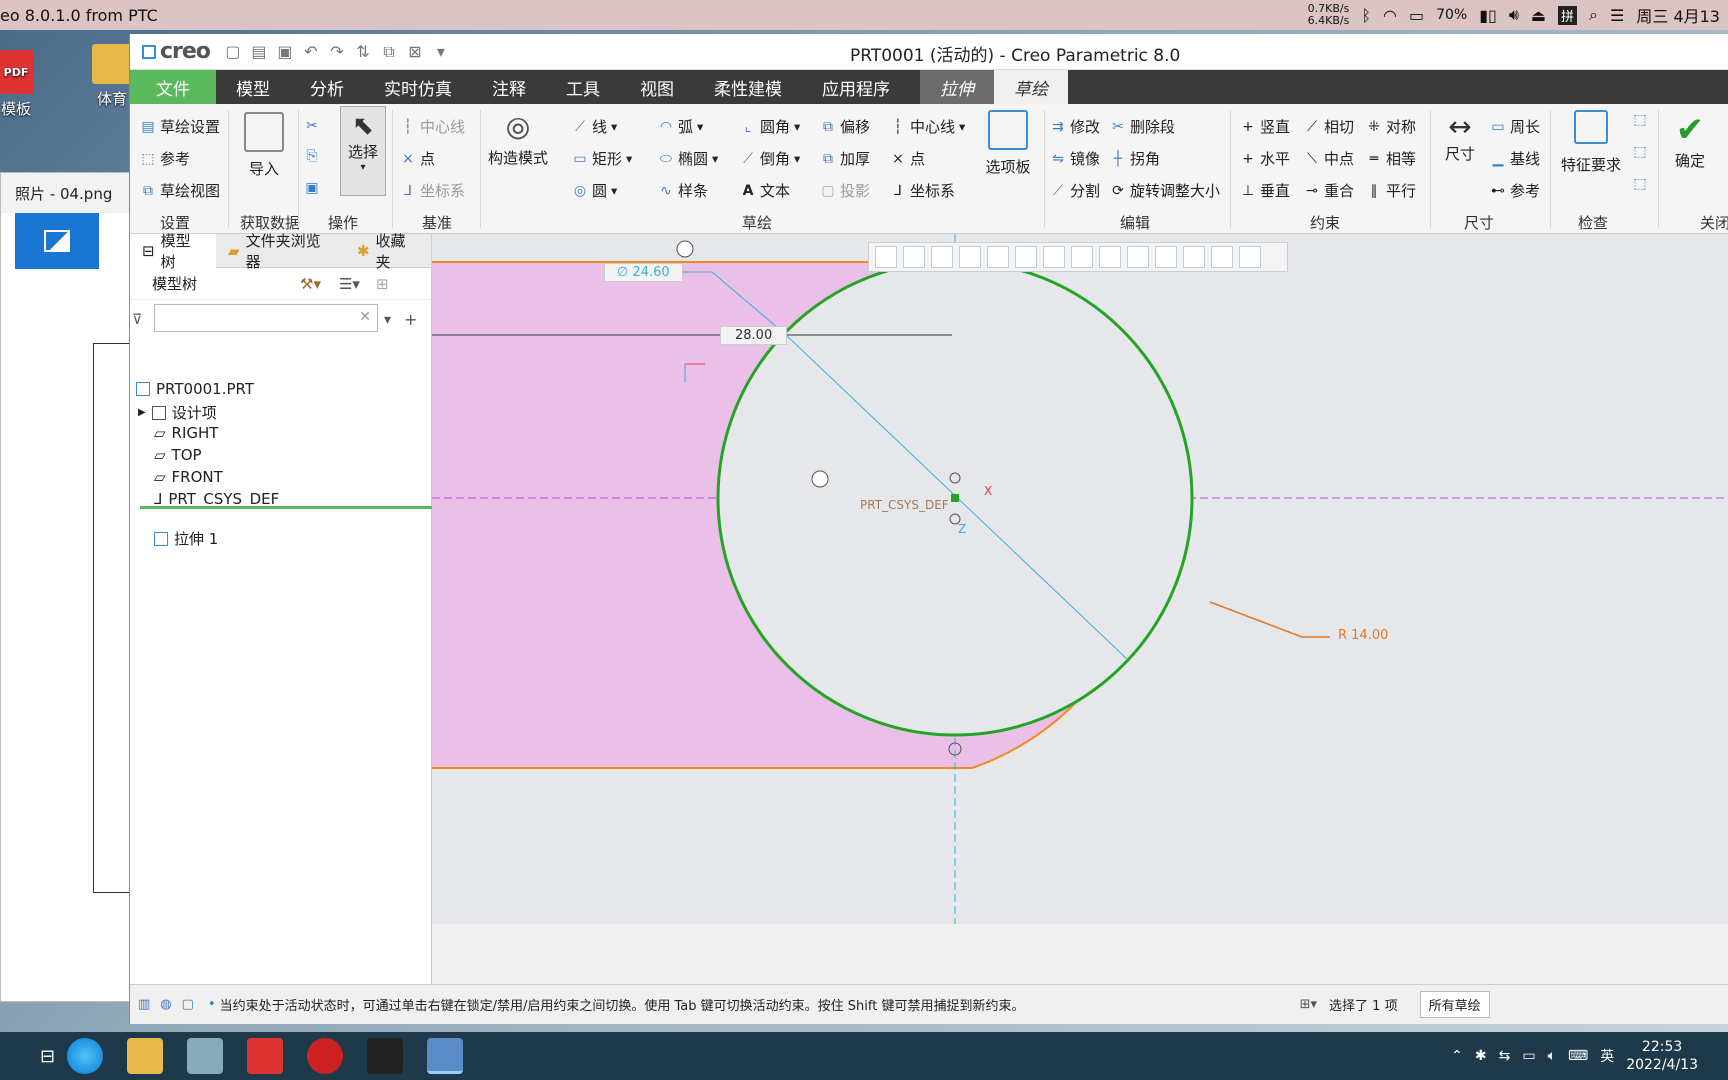 The width and height of the screenshot is (1728, 1080). What do you see at coordinates (310, 284) in the screenshot?
I see `settings-icon: ⚒▾` at bounding box center [310, 284].